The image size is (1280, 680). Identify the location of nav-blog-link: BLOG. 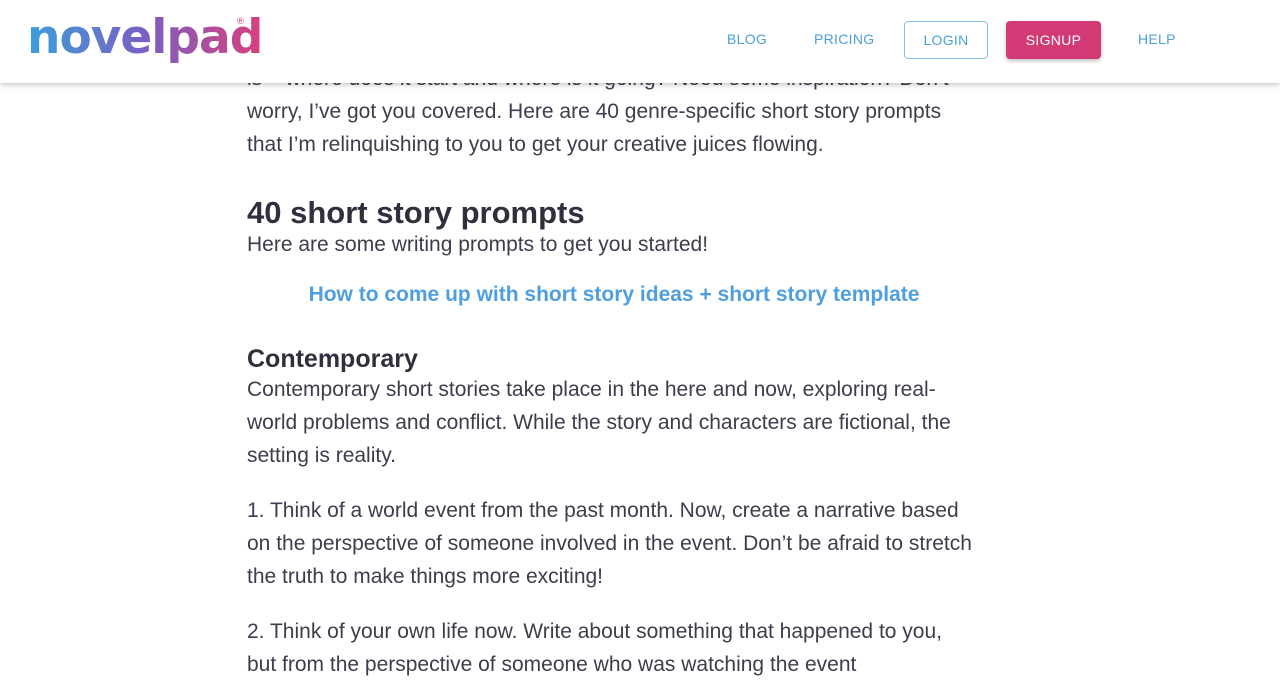
(747, 39).